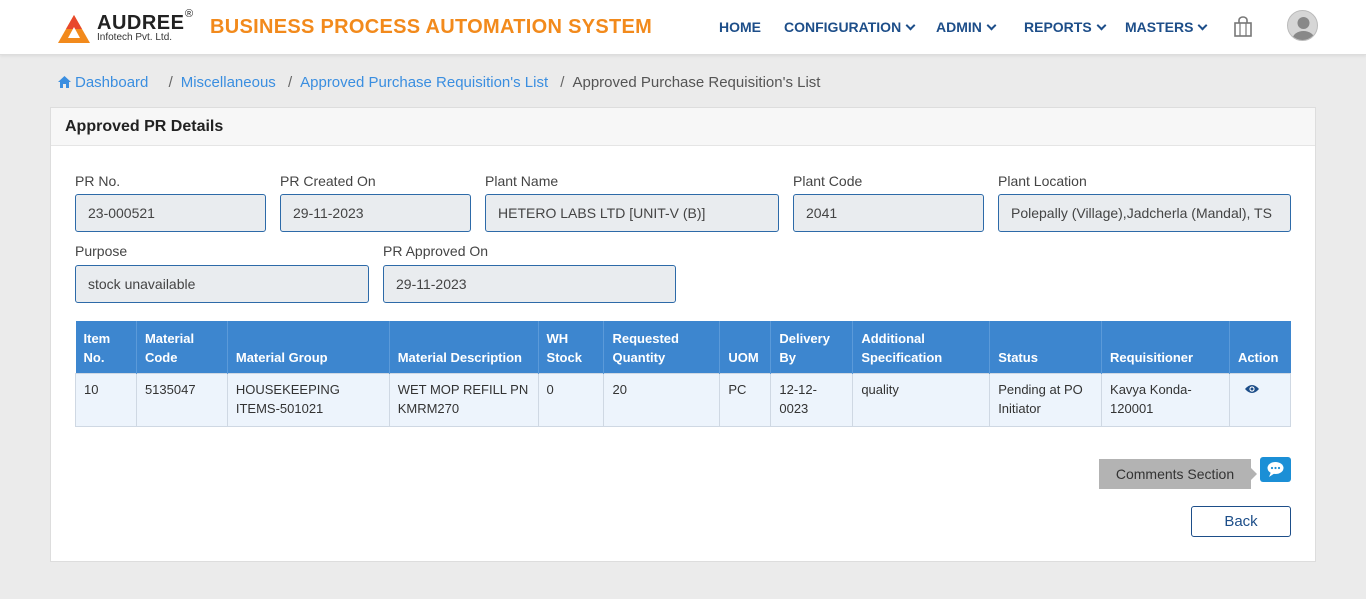  I want to click on cell-material-description: WET MOP REFILL PN KMRM270, so click(463, 399).